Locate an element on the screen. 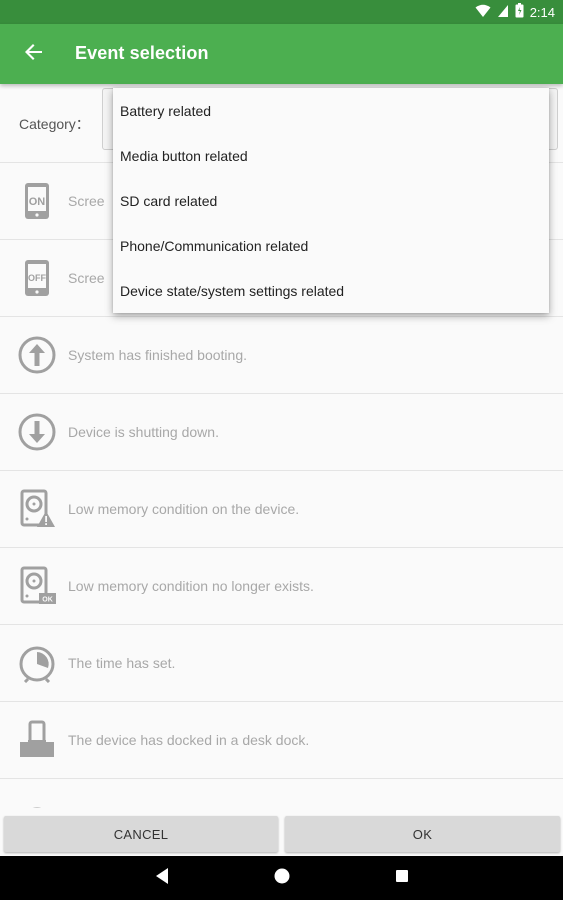  cancel-button: CANCEL is located at coordinates (141, 834).